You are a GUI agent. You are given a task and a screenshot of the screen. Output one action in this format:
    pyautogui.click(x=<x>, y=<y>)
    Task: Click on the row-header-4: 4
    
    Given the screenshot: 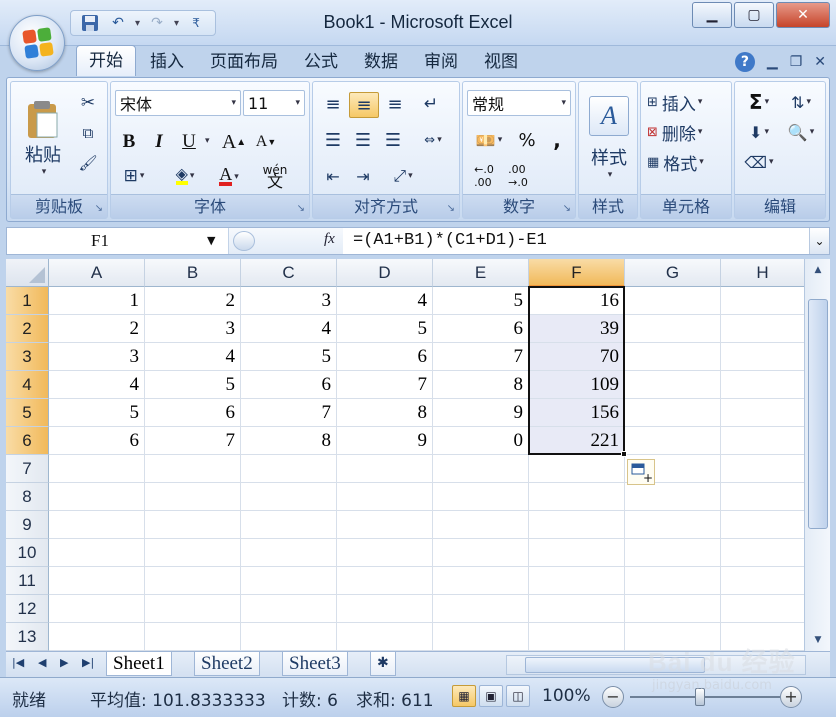 What is the action you would take?
    pyautogui.click(x=27, y=385)
    